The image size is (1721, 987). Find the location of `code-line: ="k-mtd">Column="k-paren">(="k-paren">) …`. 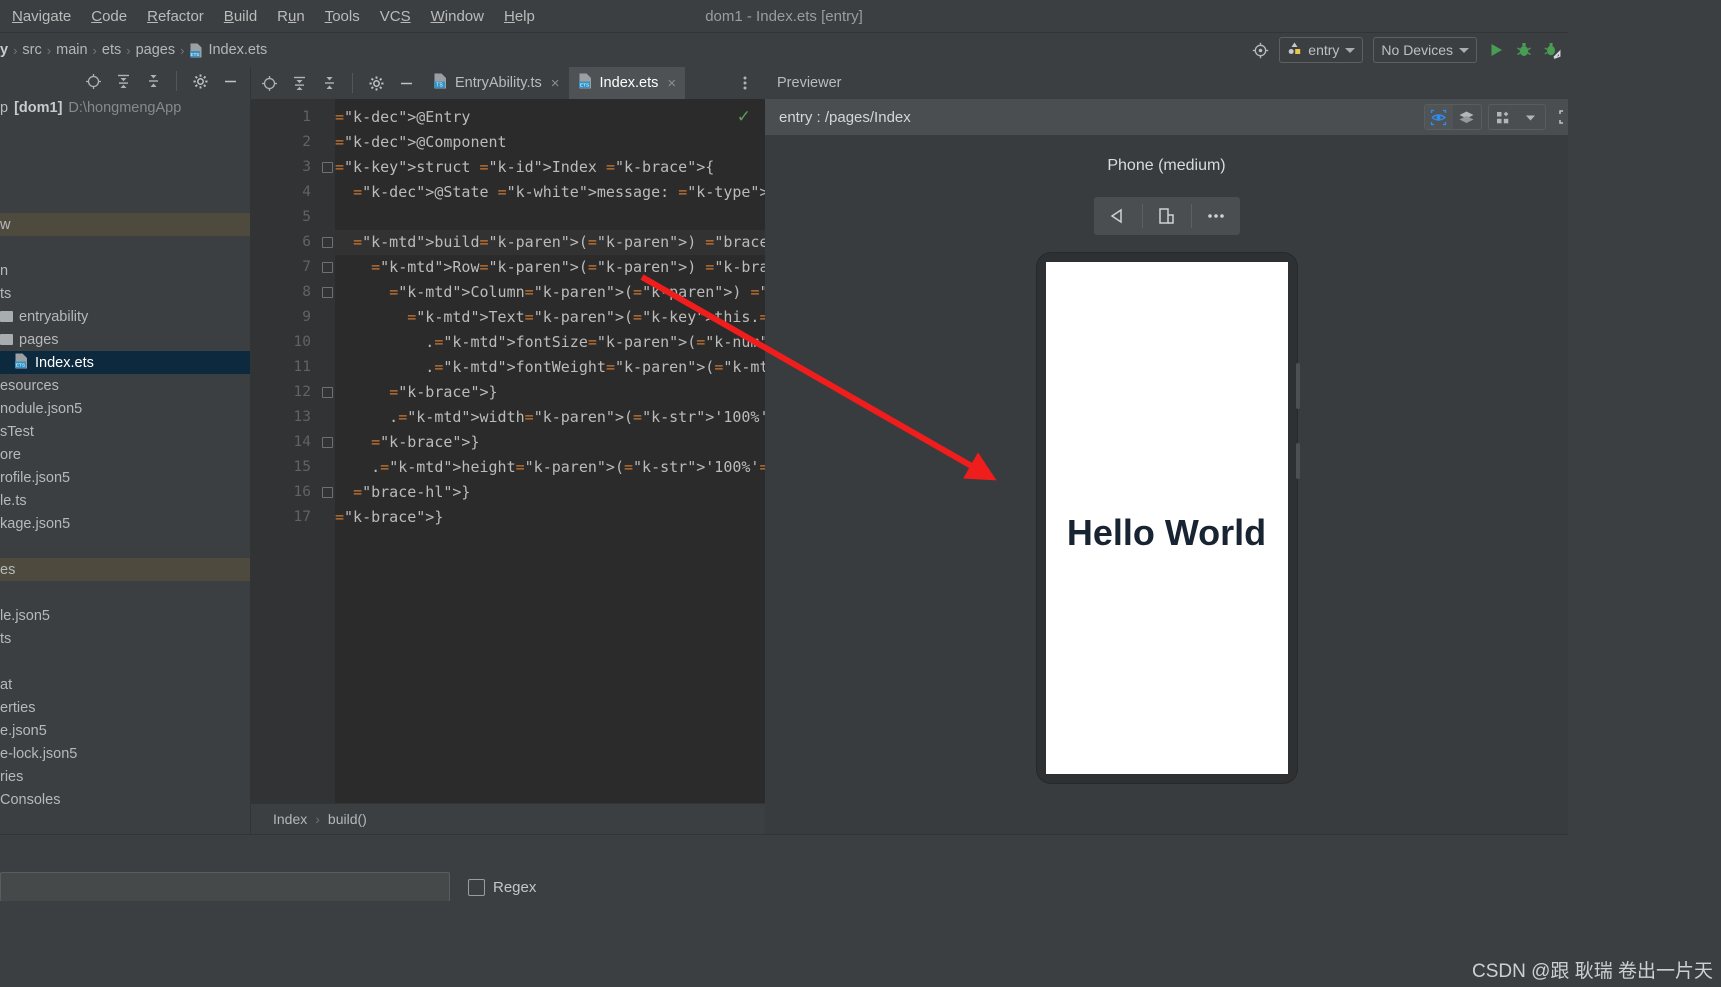

code-line: ="k-mtd">Column="k-paren">(="k-paren">) … is located at coordinates (550, 292).